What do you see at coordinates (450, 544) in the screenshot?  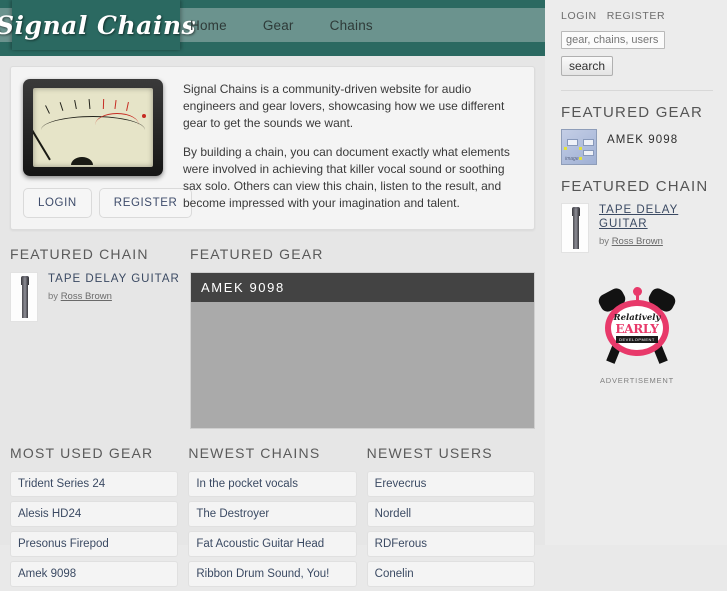 I see `list-item: RDFerous` at bounding box center [450, 544].